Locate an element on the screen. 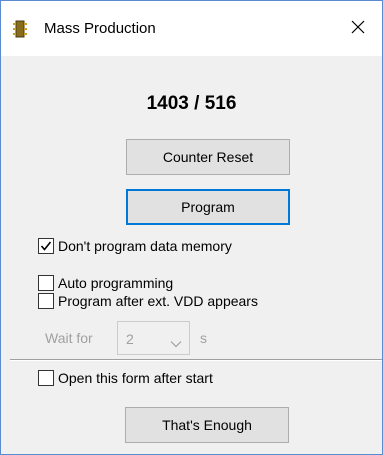  dont-program-data-memory-label: Don't program data memory is located at coordinates (145, 246).